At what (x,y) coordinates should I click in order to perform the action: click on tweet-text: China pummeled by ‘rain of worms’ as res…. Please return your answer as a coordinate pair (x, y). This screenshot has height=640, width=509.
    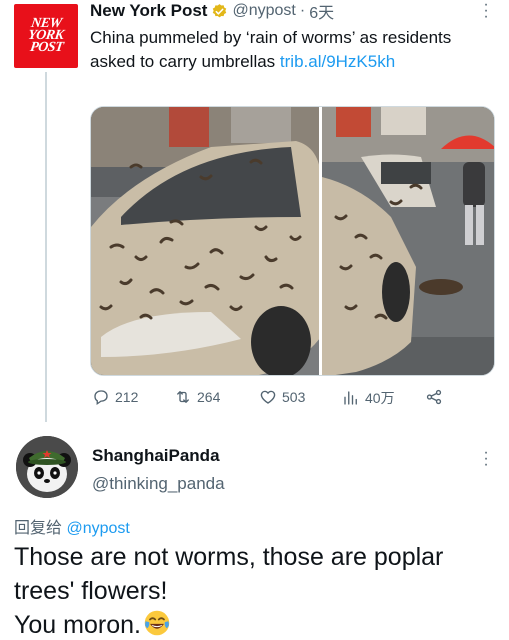
    Looking at the image, I should click on (280, 50).